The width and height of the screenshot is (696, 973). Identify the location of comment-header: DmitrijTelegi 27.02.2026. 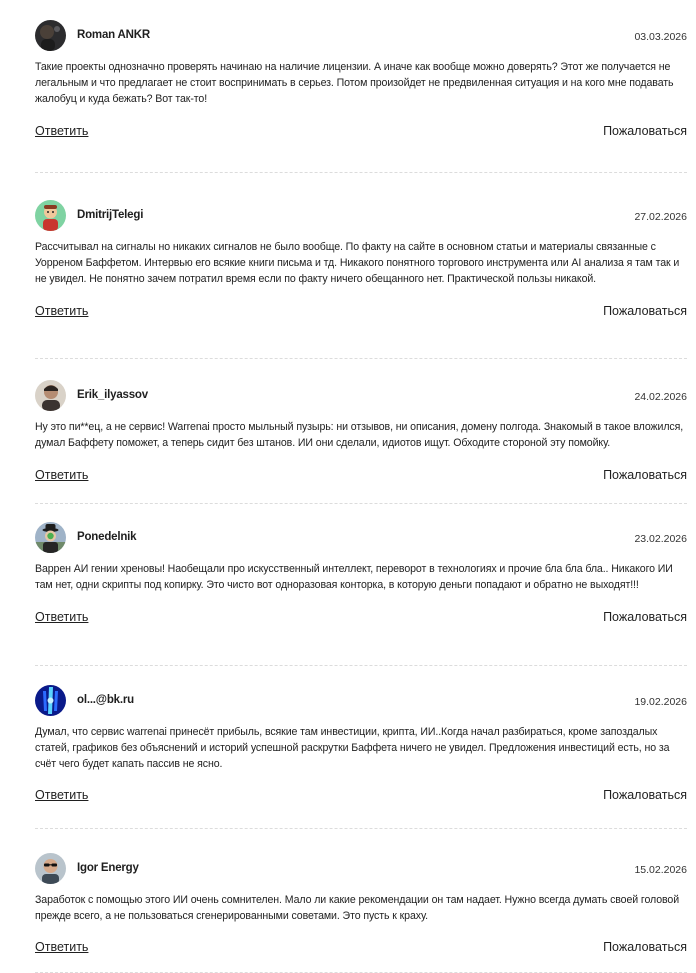
(361, 216).